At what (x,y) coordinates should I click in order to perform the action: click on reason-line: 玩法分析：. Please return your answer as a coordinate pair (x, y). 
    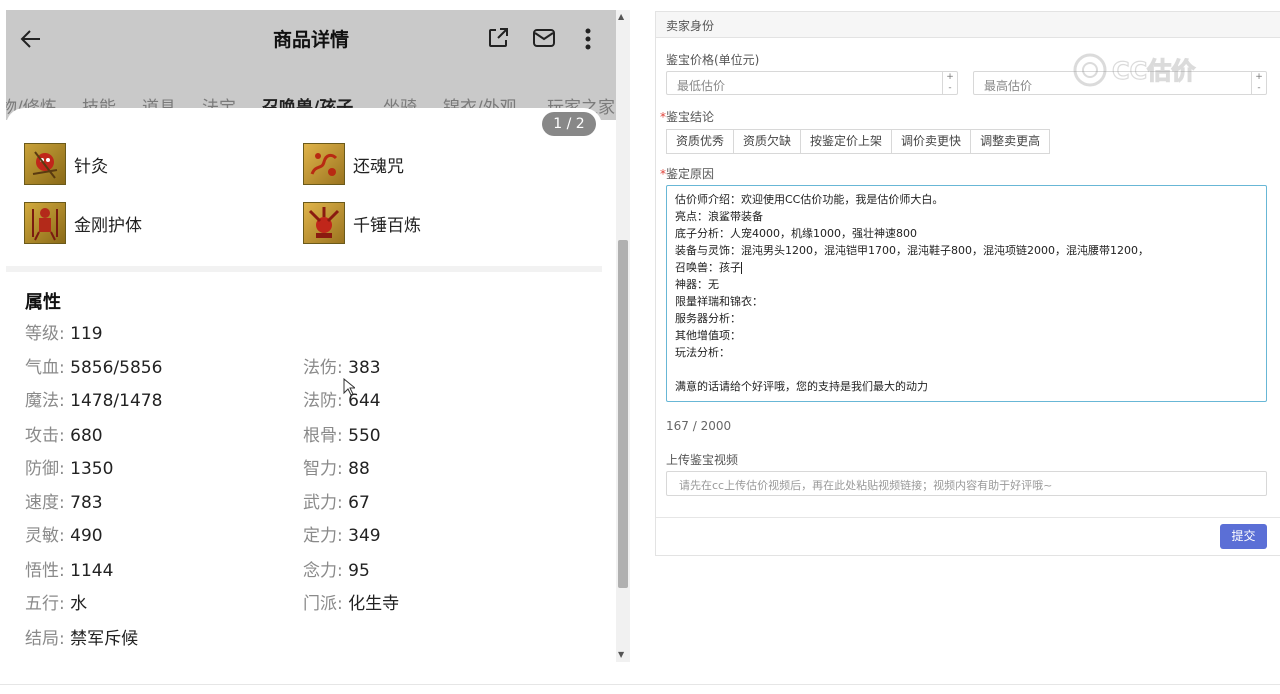
    Looking at the image, I should click on (702, 352).